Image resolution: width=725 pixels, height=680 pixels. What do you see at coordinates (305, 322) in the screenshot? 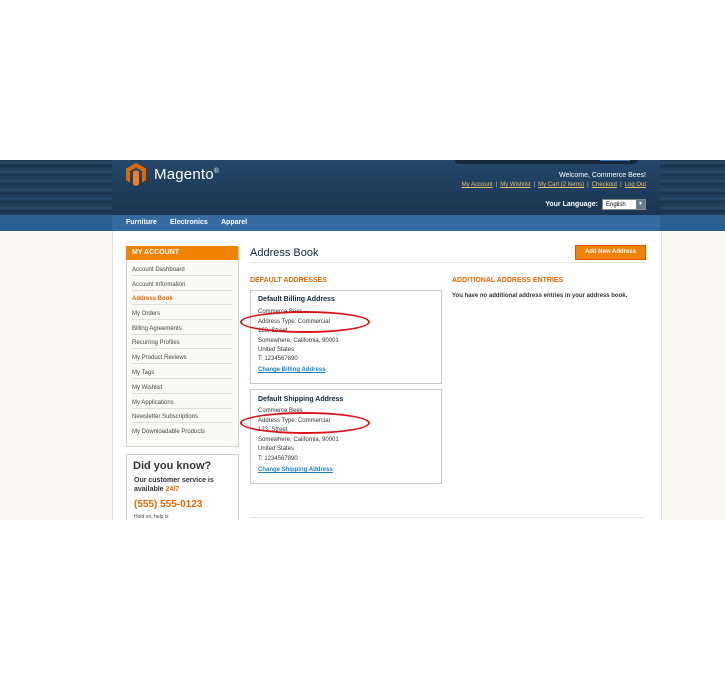
I see `highlight-oval-billing` at bounding box center [305, 322].